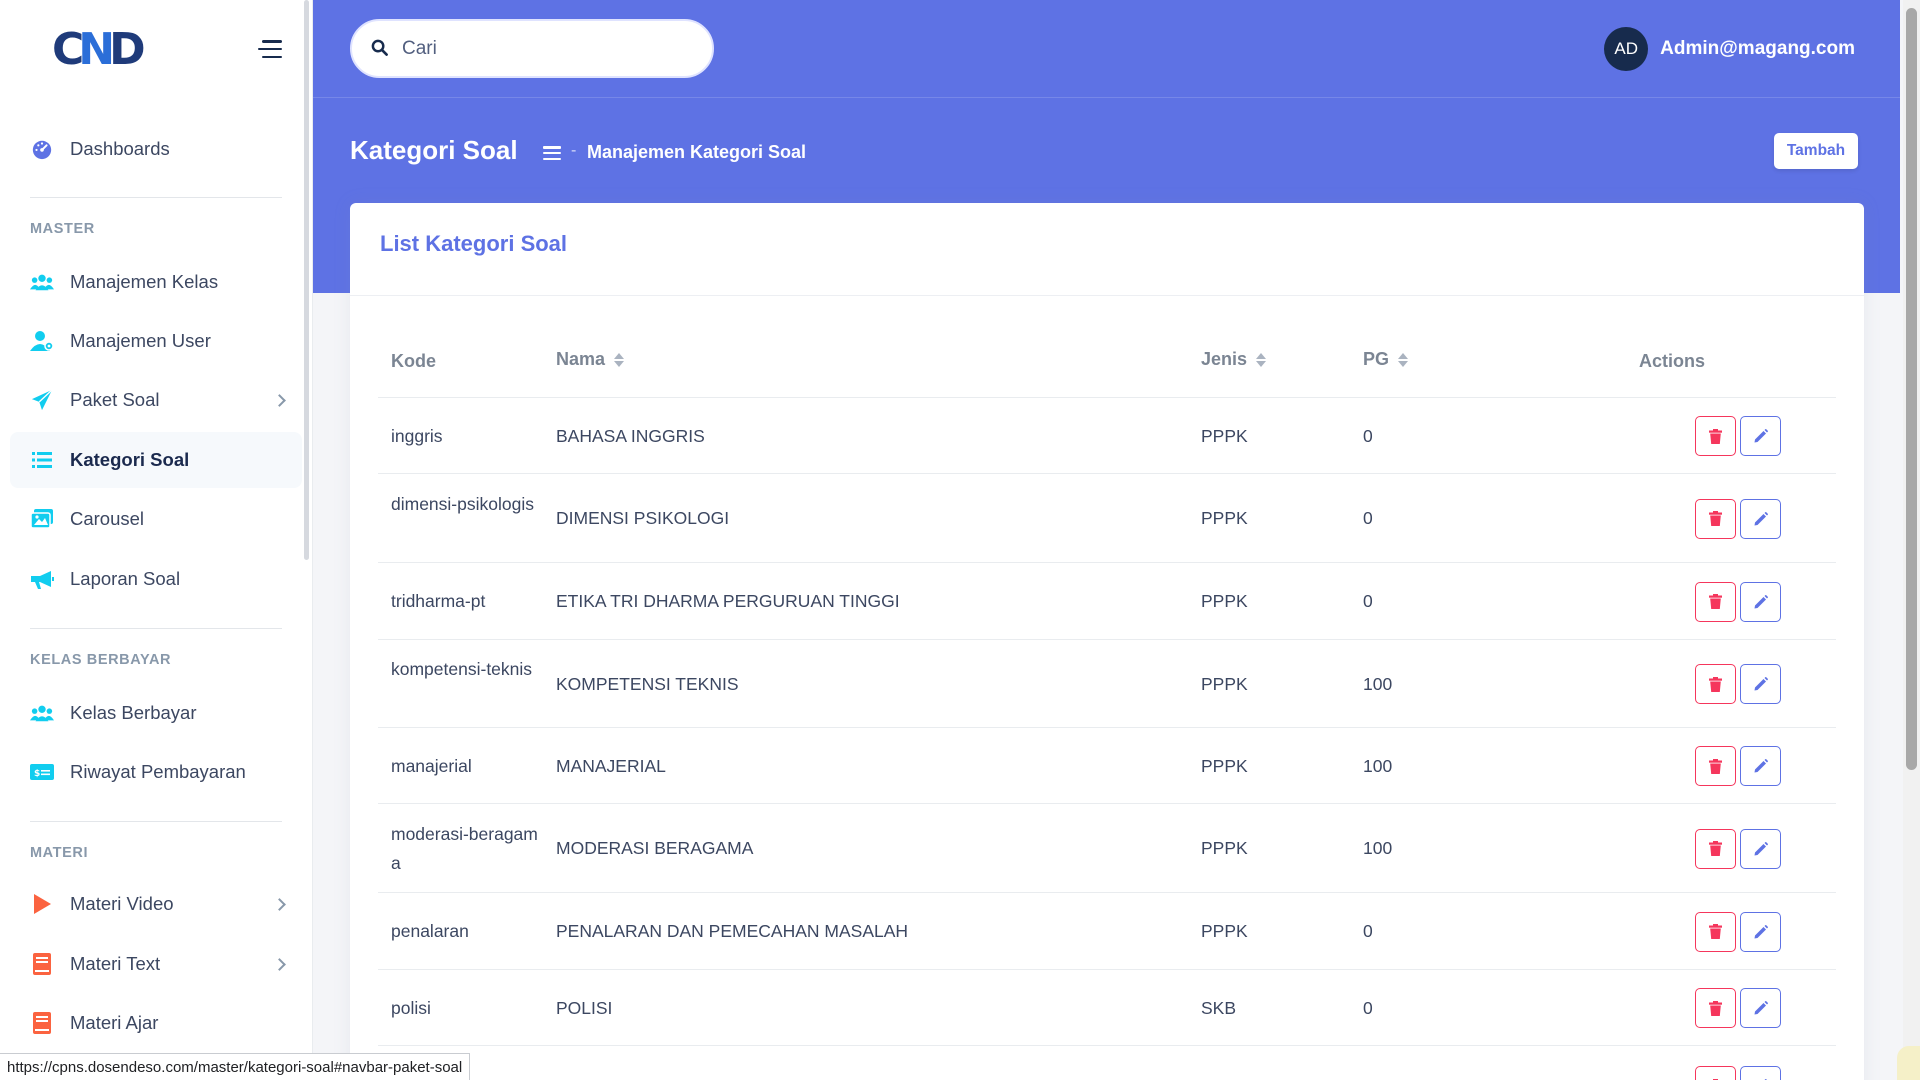  What do you see at coordinates (1816, 151) in the screenshot?
I see `add-button: Tambah` at bounding box center [1816, 151].